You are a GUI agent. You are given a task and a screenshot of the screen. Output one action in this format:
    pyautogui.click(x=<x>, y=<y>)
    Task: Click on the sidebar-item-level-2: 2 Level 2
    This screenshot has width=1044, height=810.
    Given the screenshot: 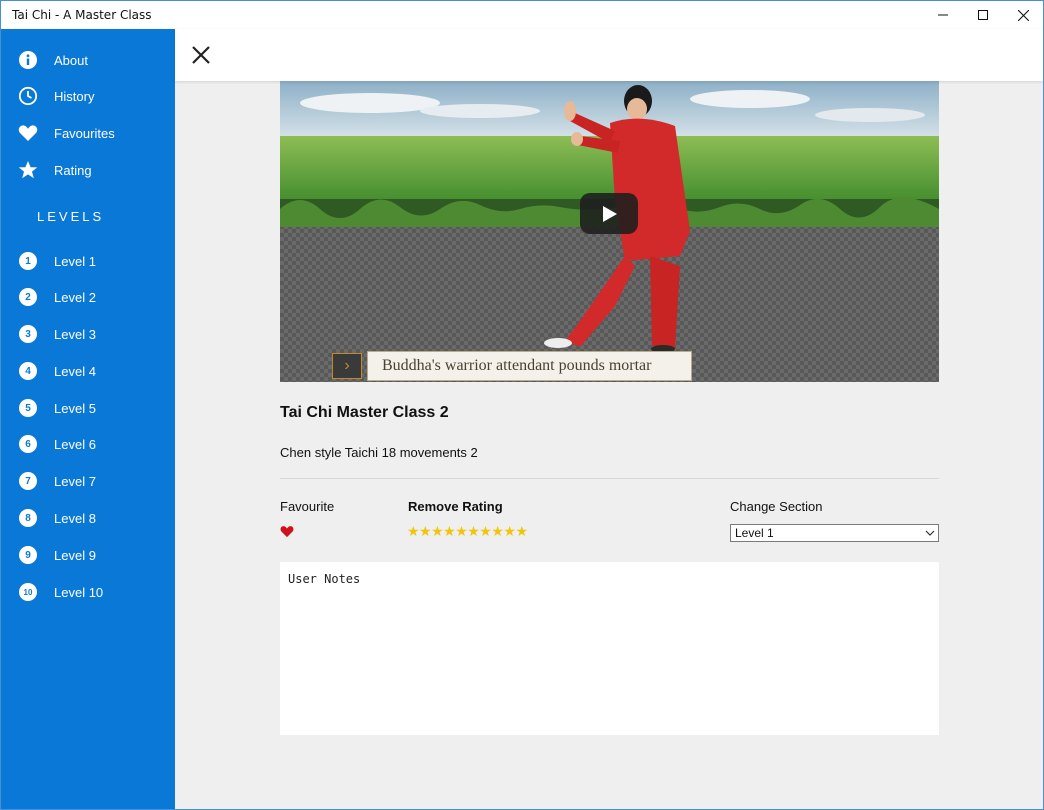 What is the action you would take?
    pyautogui.click(x=88, y=297)
    